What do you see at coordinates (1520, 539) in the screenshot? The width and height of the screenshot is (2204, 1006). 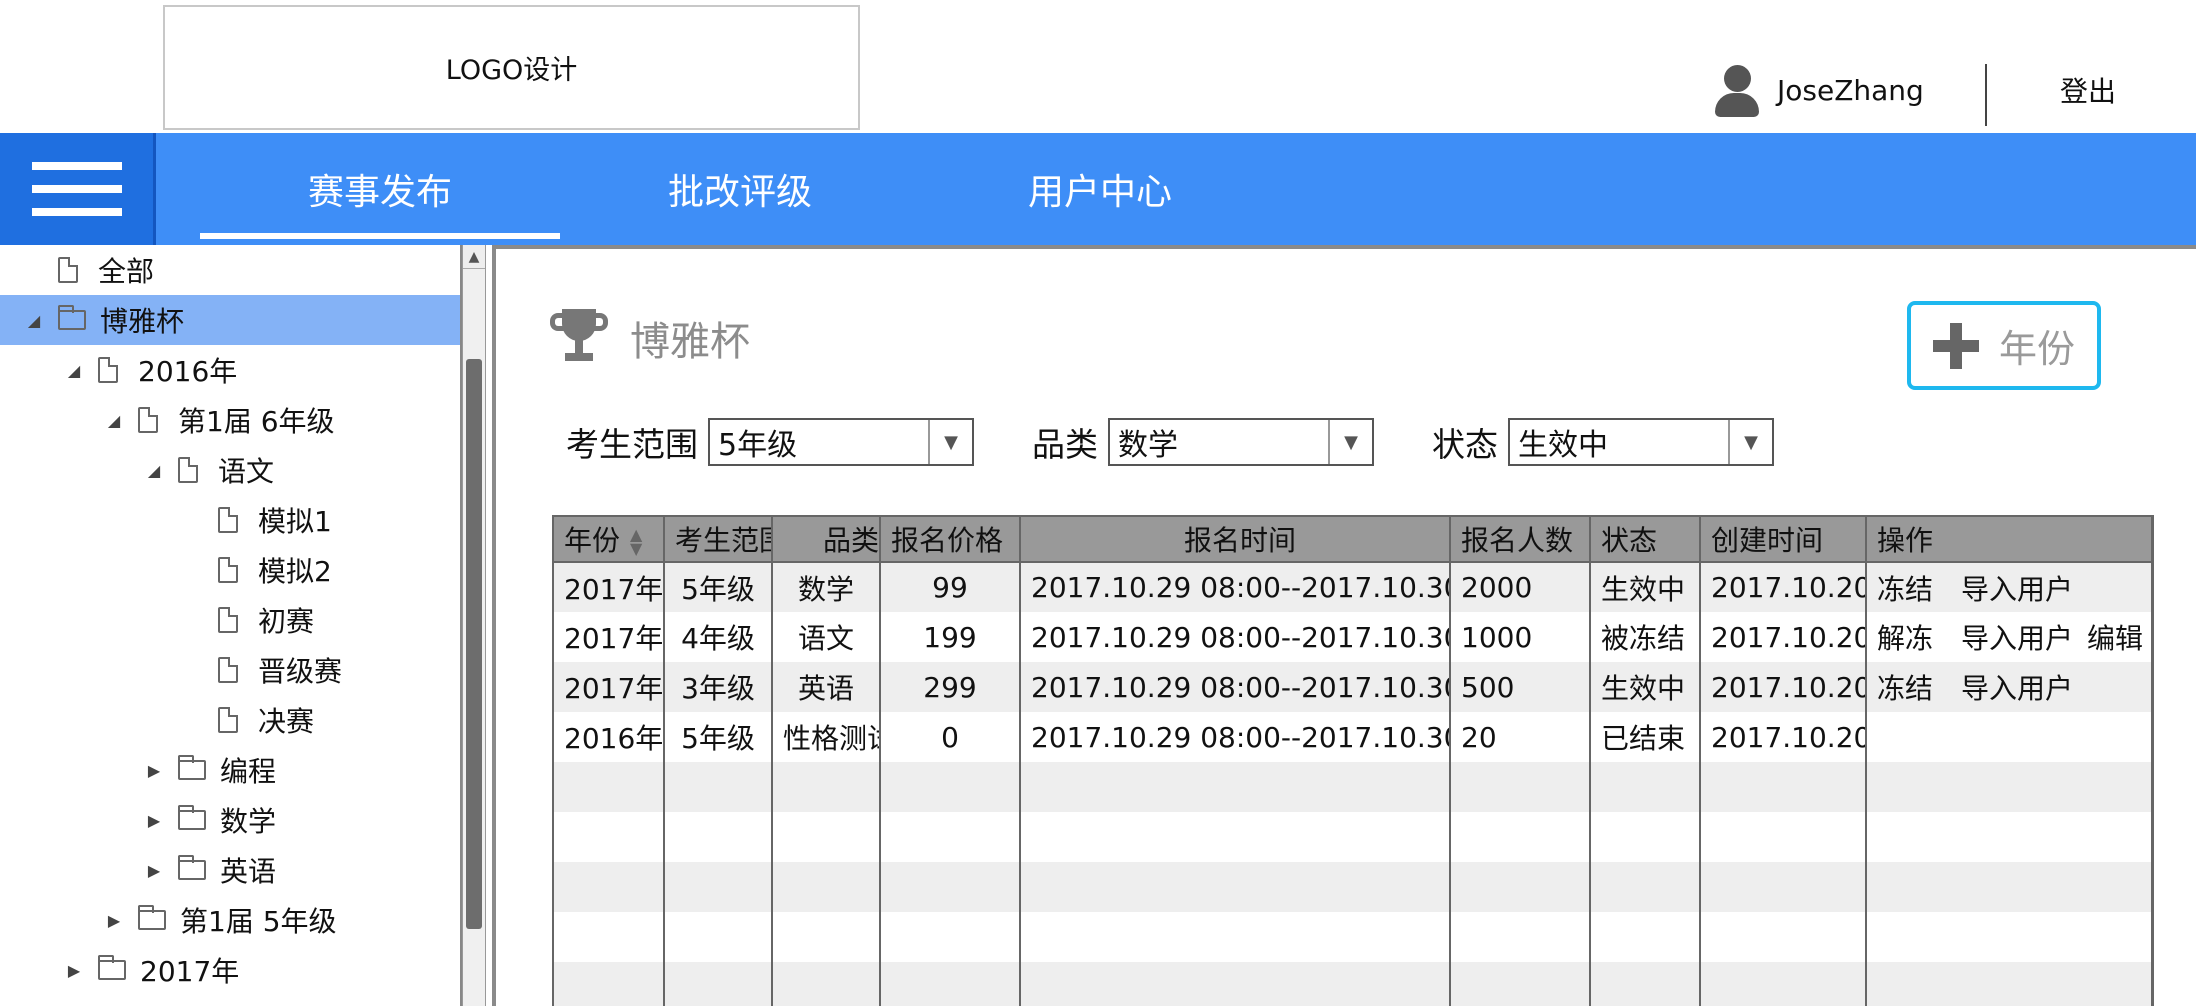 I see `column-header-count: 报名人数` at bounding box center [1520, 539].